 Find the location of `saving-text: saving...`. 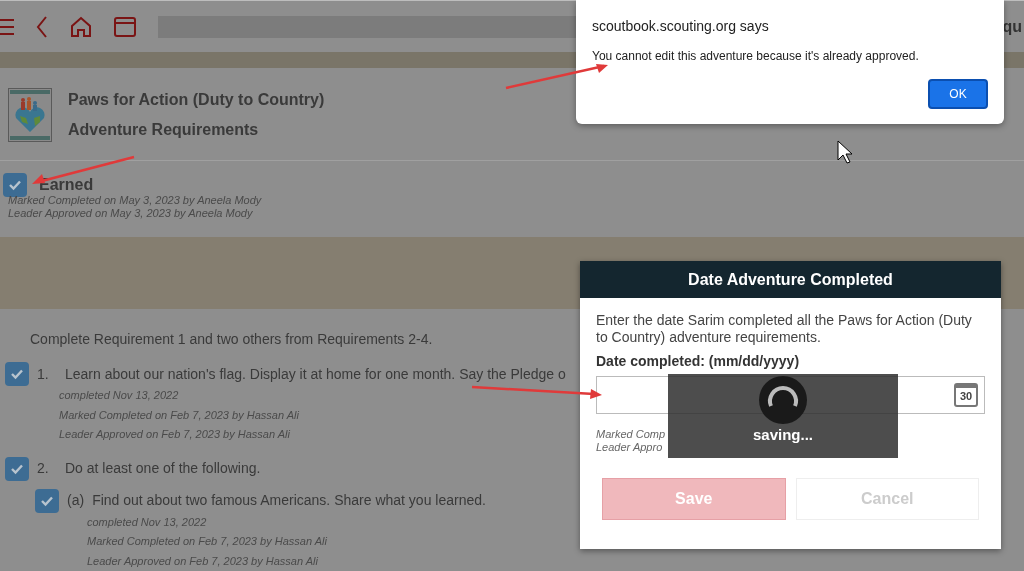

saving-text: saving... is located at coordinates (783, 435).